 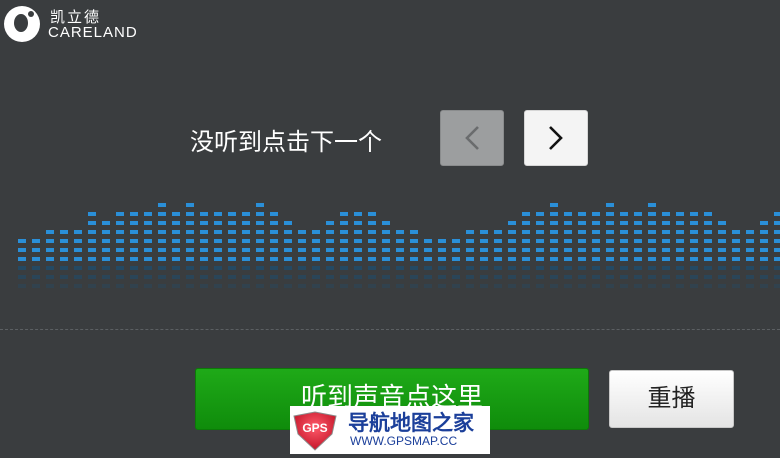 I want to click on careland-logo-icon, so click(x=22, y=24).